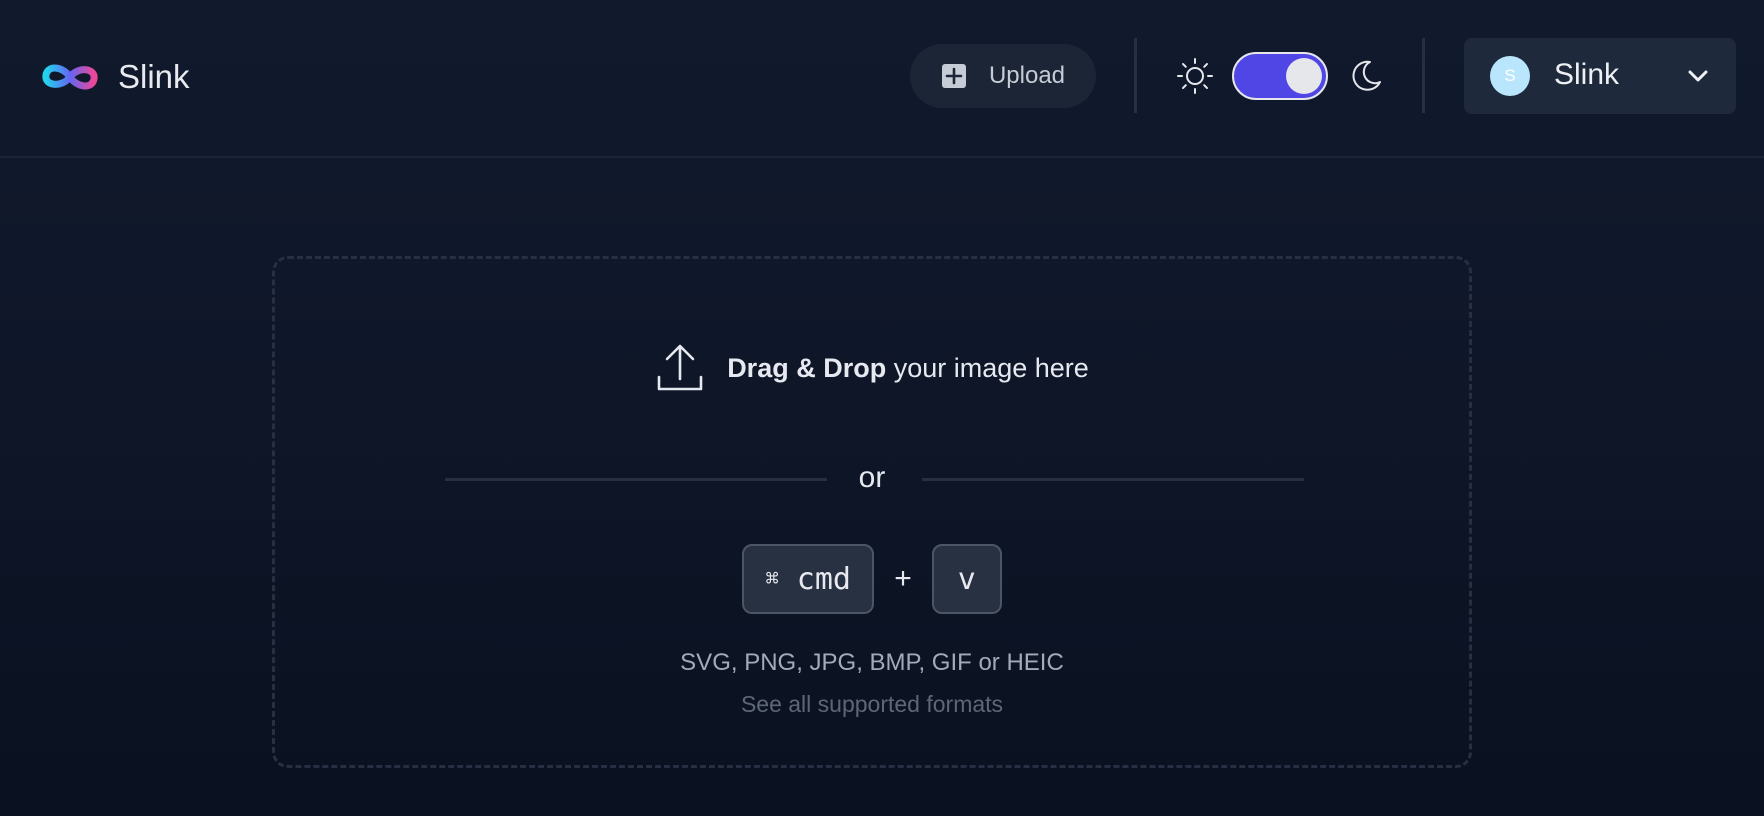  I want to click on app-logo: Slink, so click(115, 77).